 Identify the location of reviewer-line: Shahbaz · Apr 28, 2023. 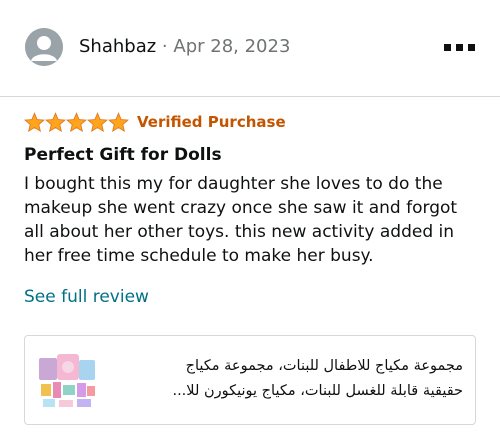
(184, 47).